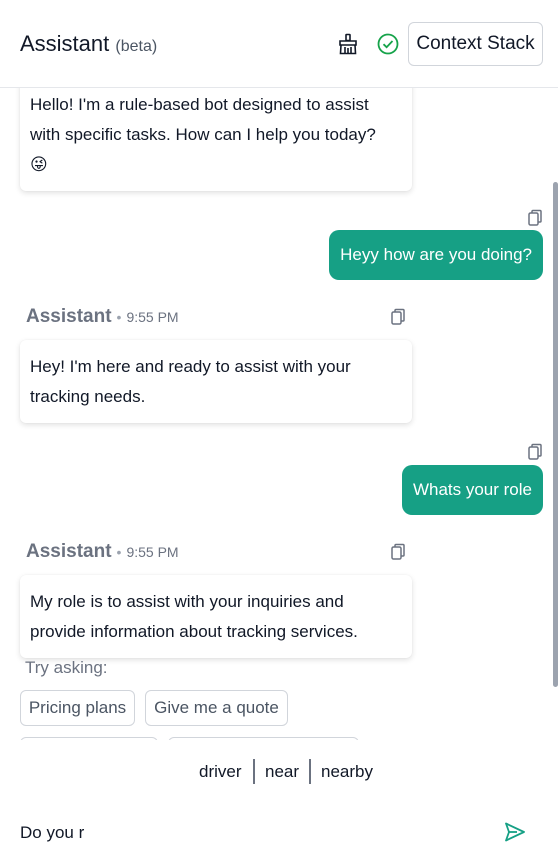 Image resolution: width=558 pixels, height=866 pixels. I want to click on message-input, so click(250, 833).